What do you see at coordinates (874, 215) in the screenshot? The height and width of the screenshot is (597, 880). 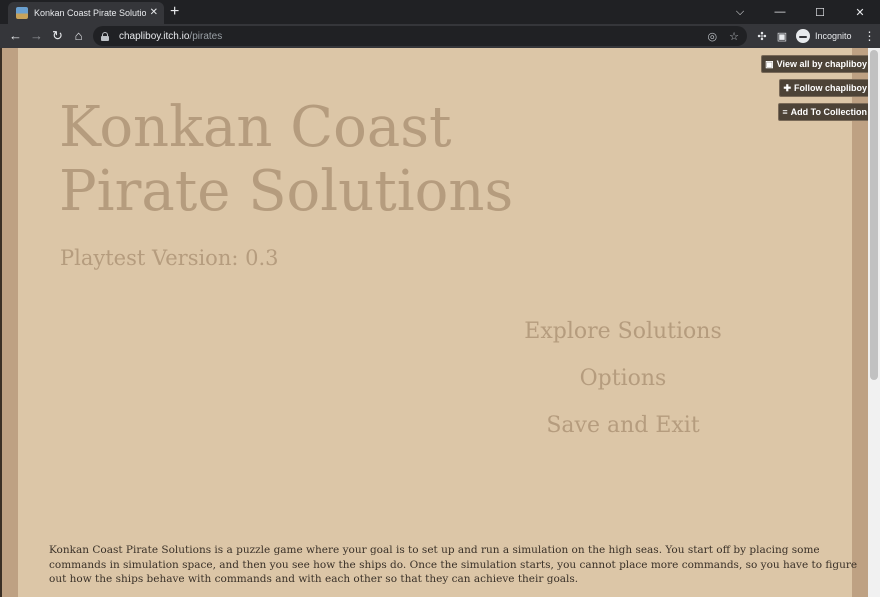 I see `scrollbar-thumb` at bounding box center [874, 215].